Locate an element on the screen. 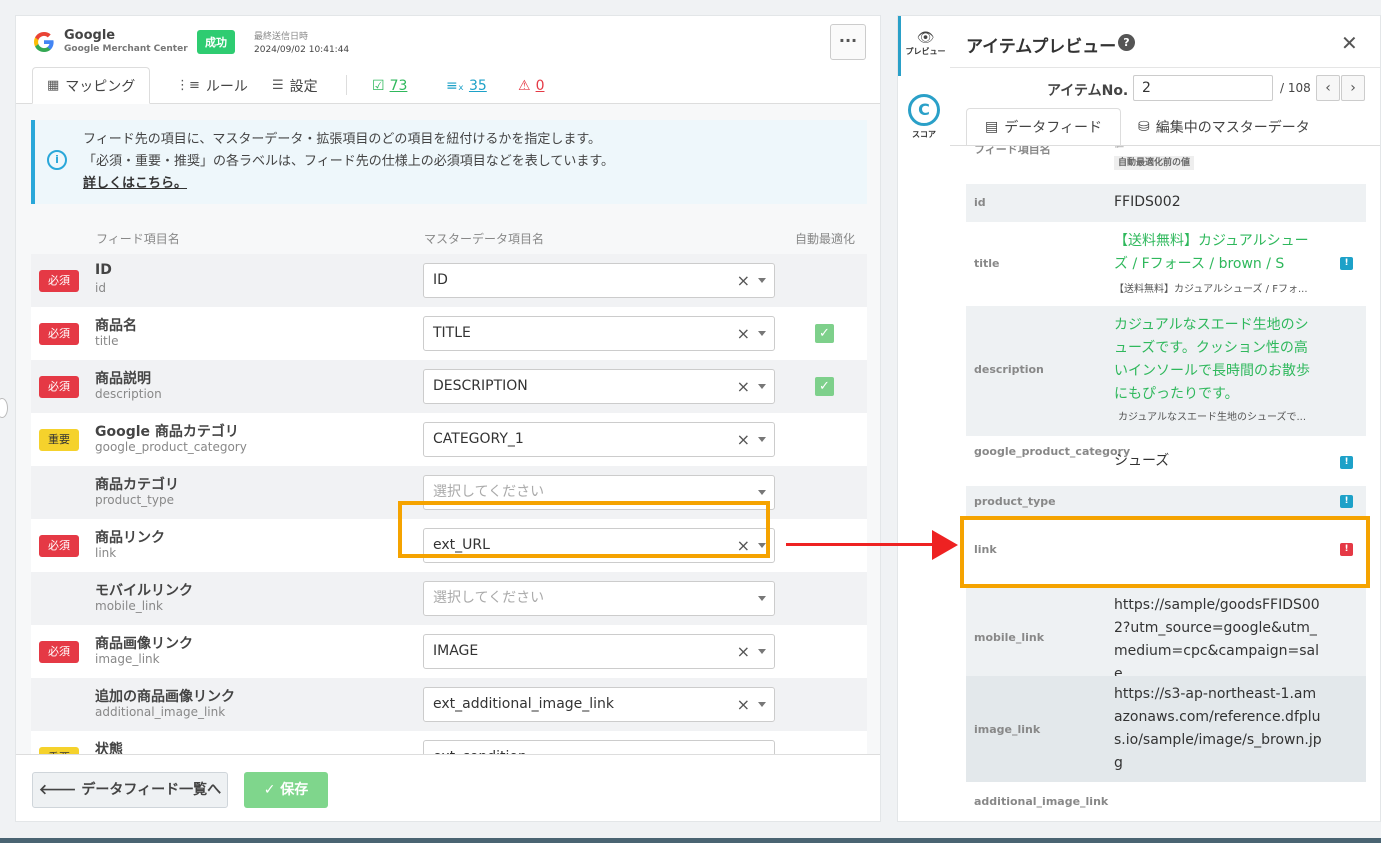  preview-title: アイテムプレビュー is located at coordinates (1041, 47).